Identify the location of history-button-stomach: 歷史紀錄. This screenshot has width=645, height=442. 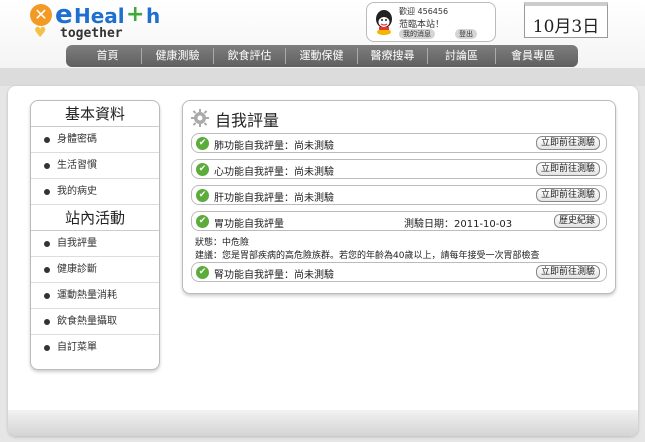
(576, 221).